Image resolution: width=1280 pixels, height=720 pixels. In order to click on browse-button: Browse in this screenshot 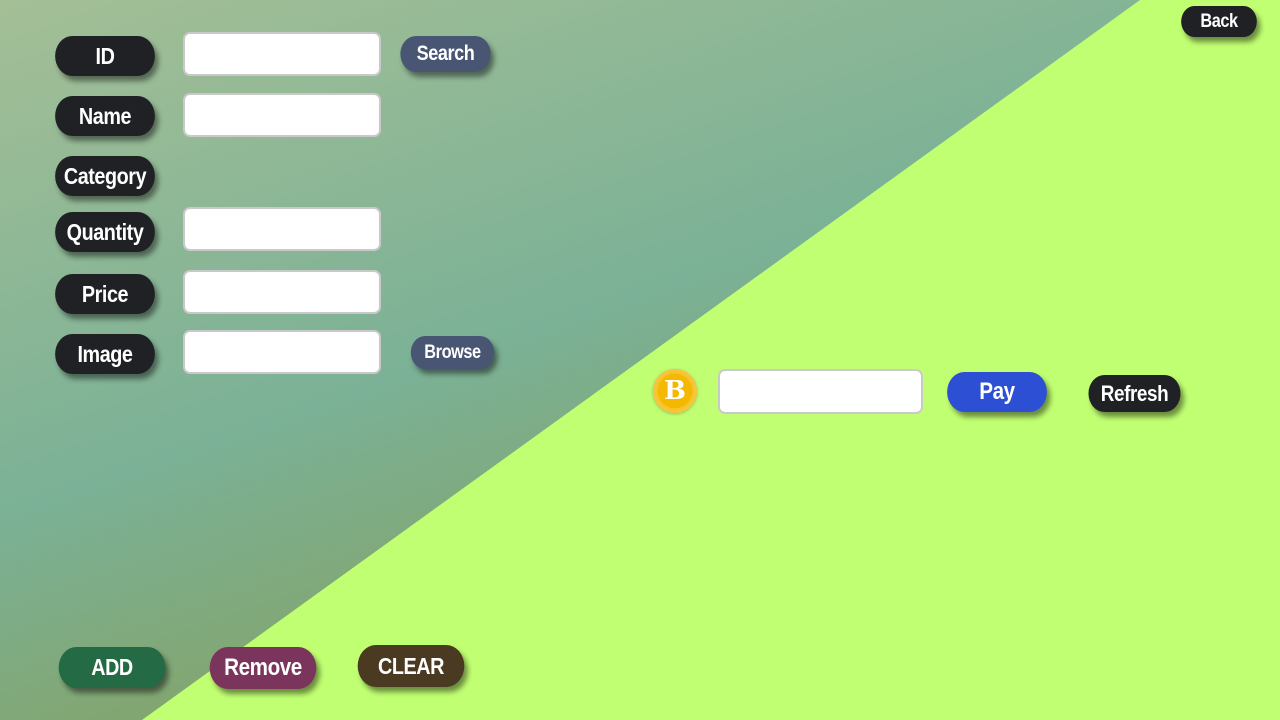, I will do `click(452, 352)`.